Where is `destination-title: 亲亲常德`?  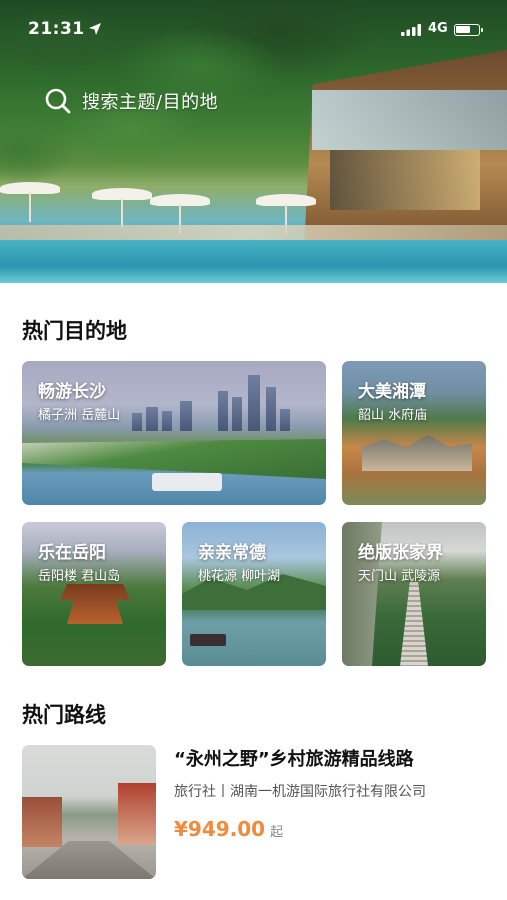 destination-title: 亲亲常德 is located at coordinates (232, 553).